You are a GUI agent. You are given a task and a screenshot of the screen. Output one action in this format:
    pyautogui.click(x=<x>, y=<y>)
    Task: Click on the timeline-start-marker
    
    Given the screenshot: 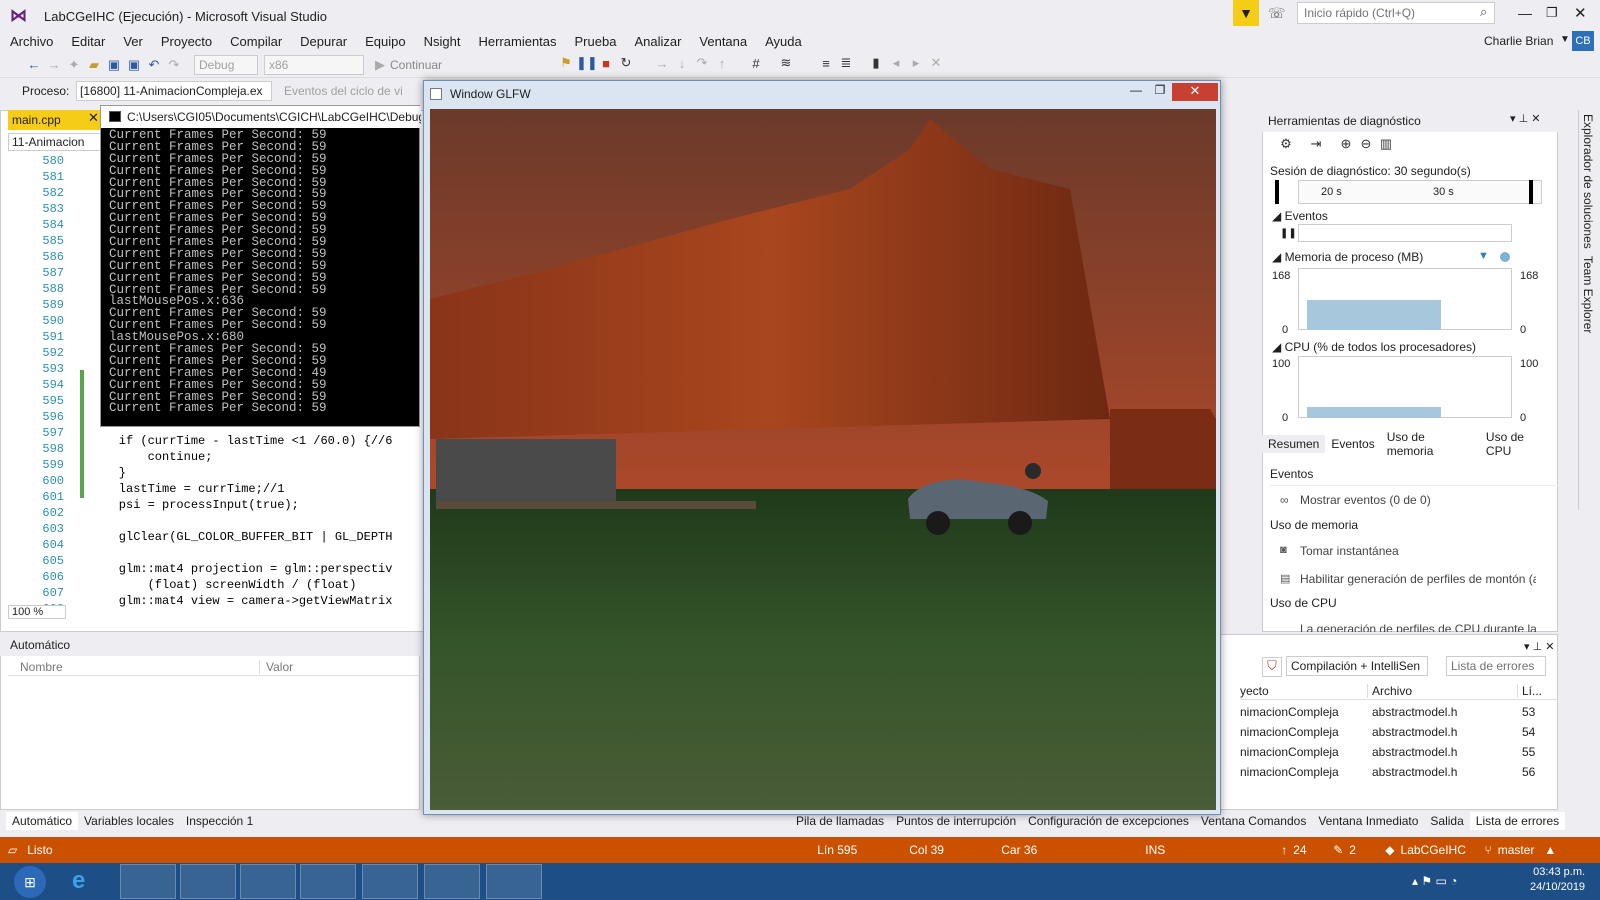 What is the action you would take?
    pyautogui.click(x=1277, y=192)
    